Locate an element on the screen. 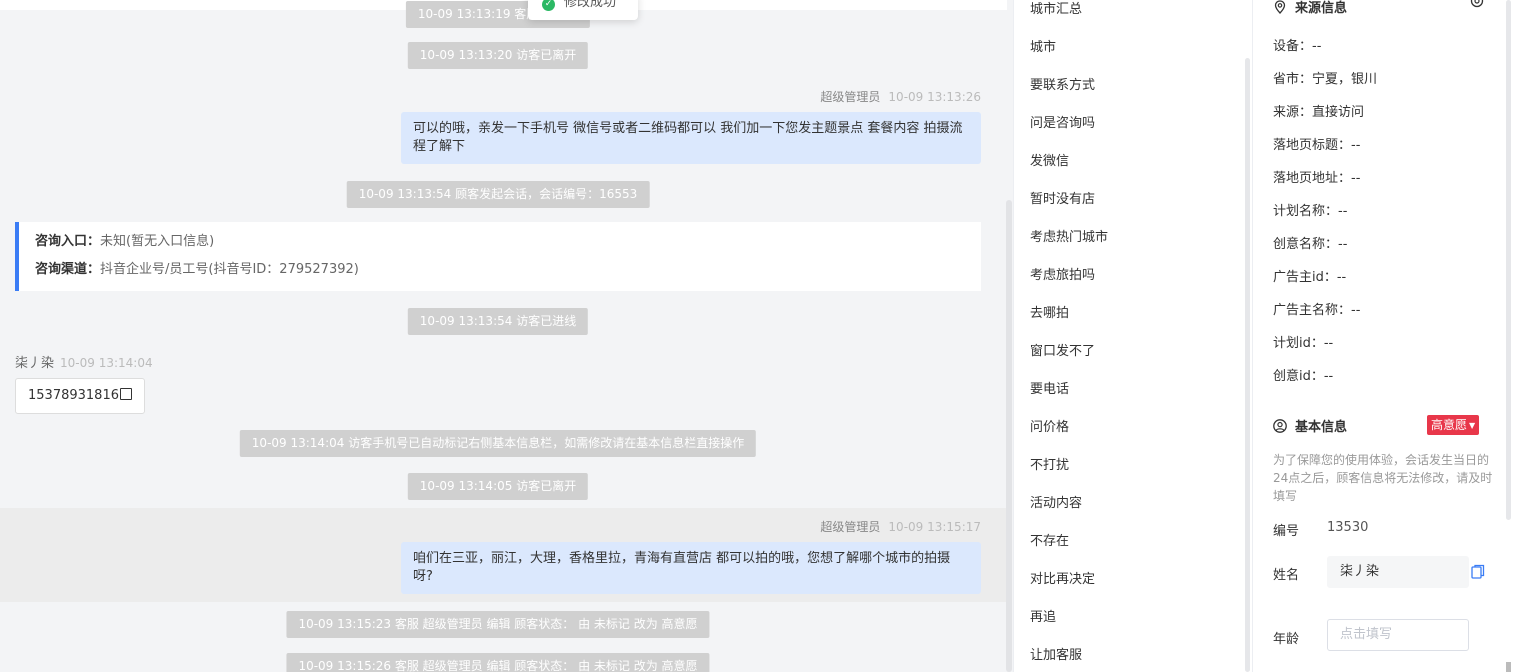  eye-settings-icon is located at coordinates (1477, 4).